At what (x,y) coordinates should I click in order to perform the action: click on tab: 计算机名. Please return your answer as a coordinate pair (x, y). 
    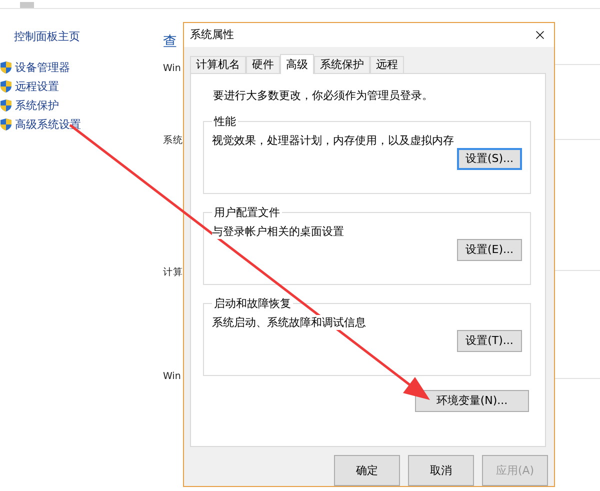
    Looking at the image, I should click on (218, 64).